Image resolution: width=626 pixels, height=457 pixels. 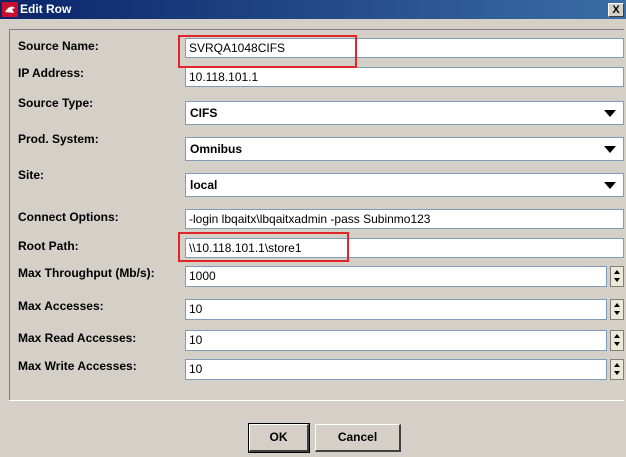 I want to click on max-accesses-spinner: 10, so click(x=404, y=309).